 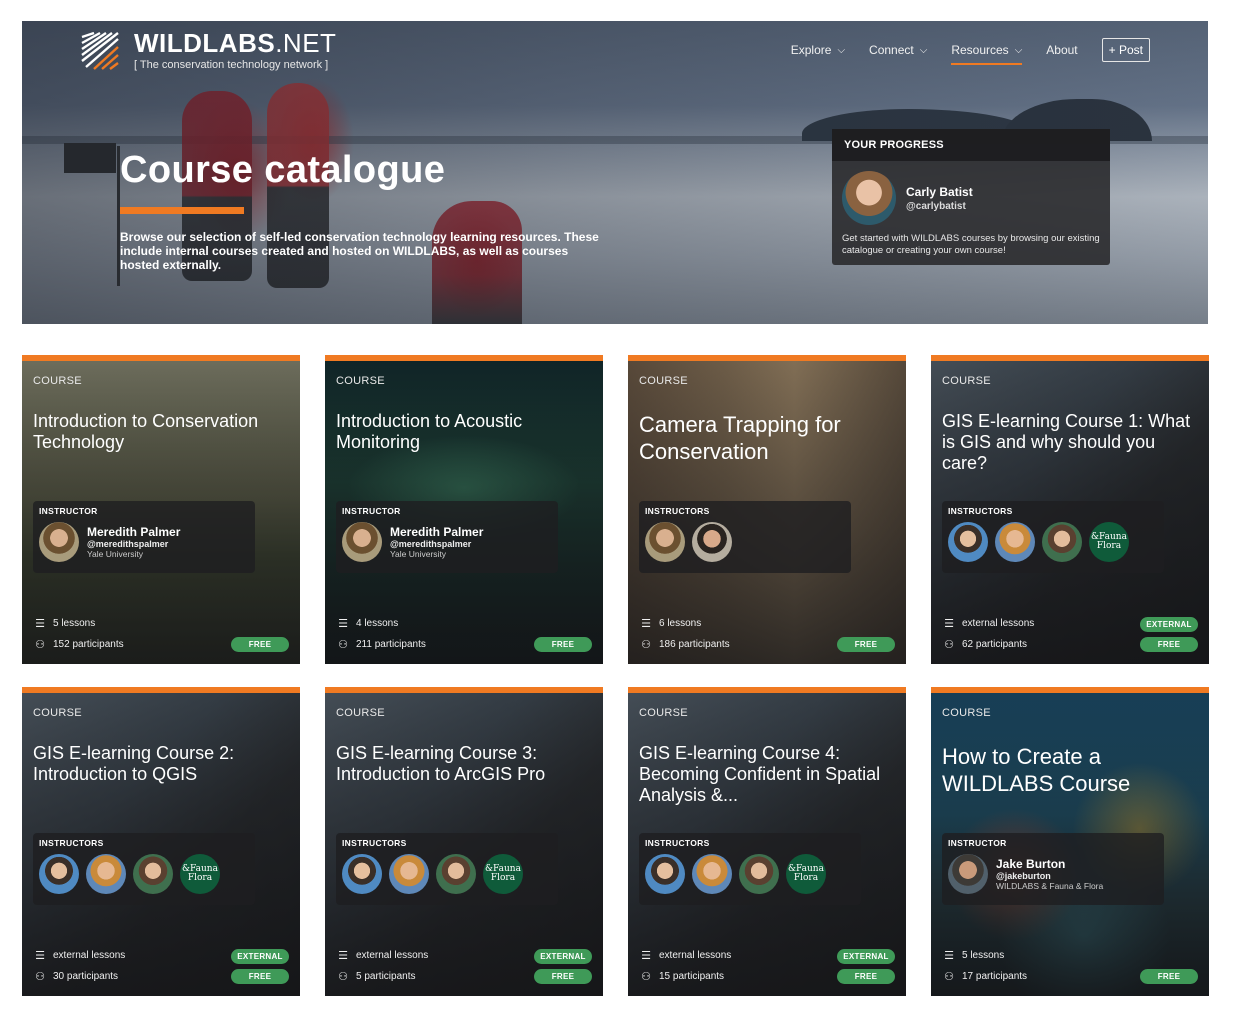 What do you see at coordinates (75, 976) in the screenshot?
I see `participant-count: ⚇ 30 participants` at bounding box center [75, 976].